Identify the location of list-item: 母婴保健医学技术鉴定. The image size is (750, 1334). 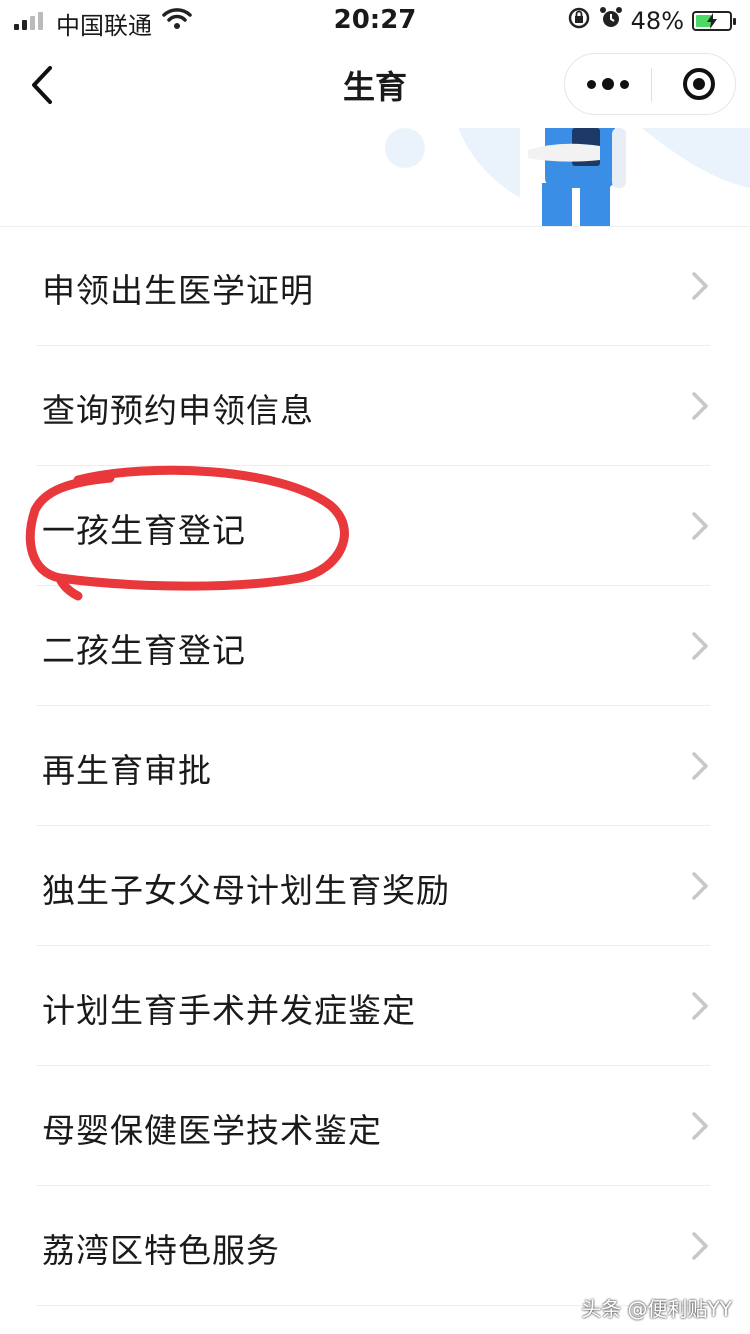
(375, 1126).